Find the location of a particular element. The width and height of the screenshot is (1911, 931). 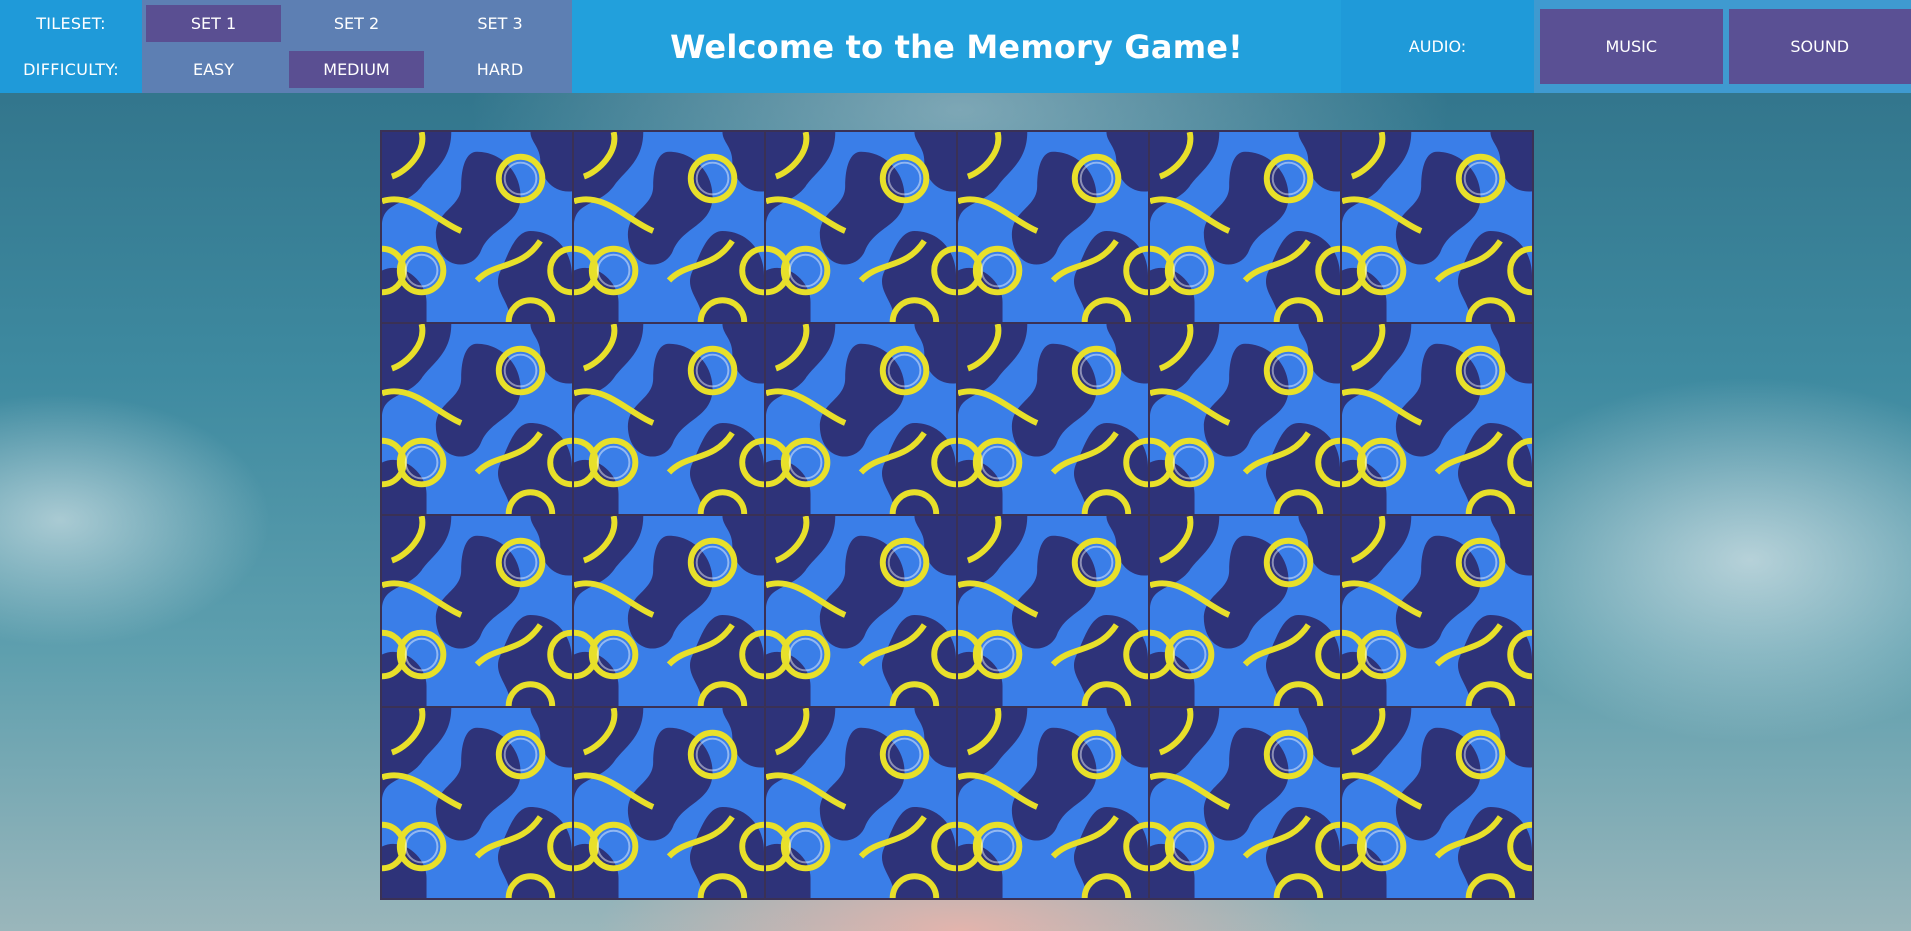

tileset-set-1-label: SET 1 is located at coordinates (213, 23).